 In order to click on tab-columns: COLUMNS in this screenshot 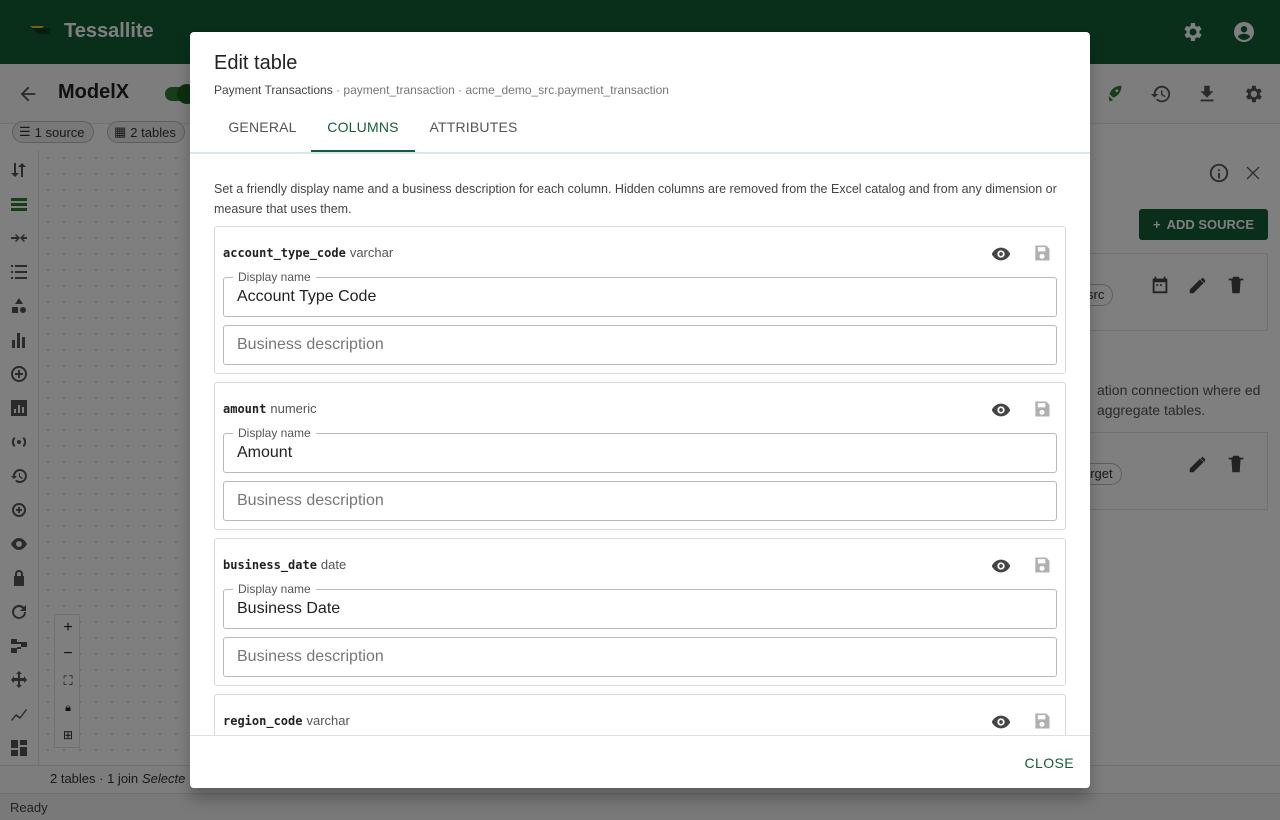, I will do `click(363, 132)`.